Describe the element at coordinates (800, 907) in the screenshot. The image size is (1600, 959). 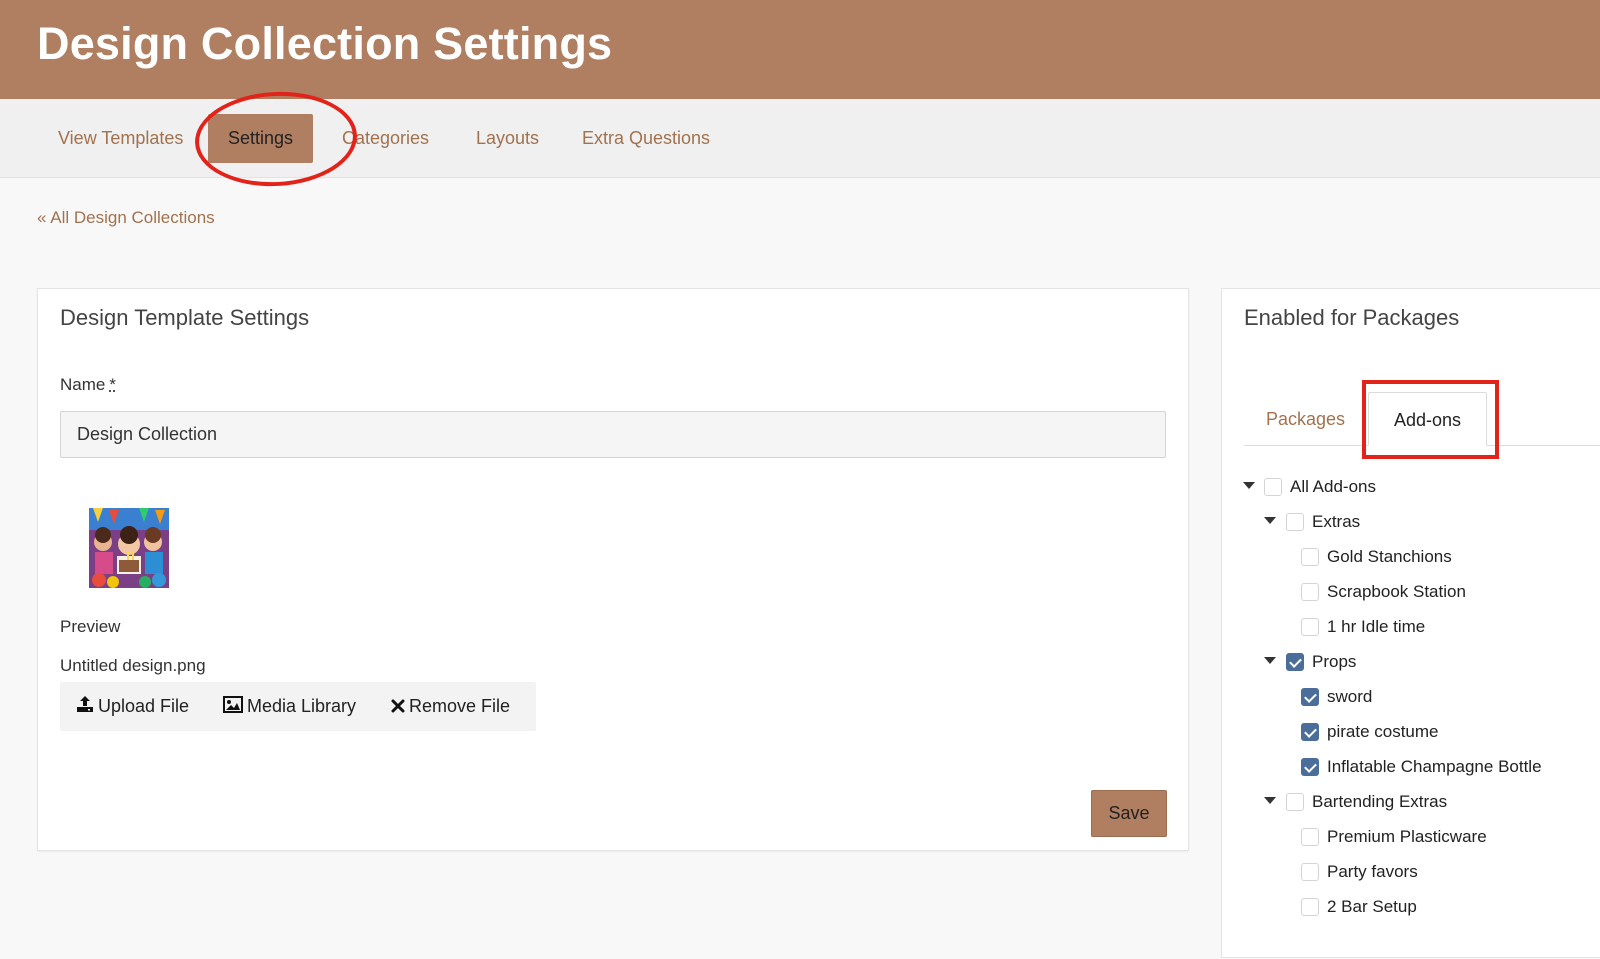
I see `tree-row: 2 Bar Setup` at that location.